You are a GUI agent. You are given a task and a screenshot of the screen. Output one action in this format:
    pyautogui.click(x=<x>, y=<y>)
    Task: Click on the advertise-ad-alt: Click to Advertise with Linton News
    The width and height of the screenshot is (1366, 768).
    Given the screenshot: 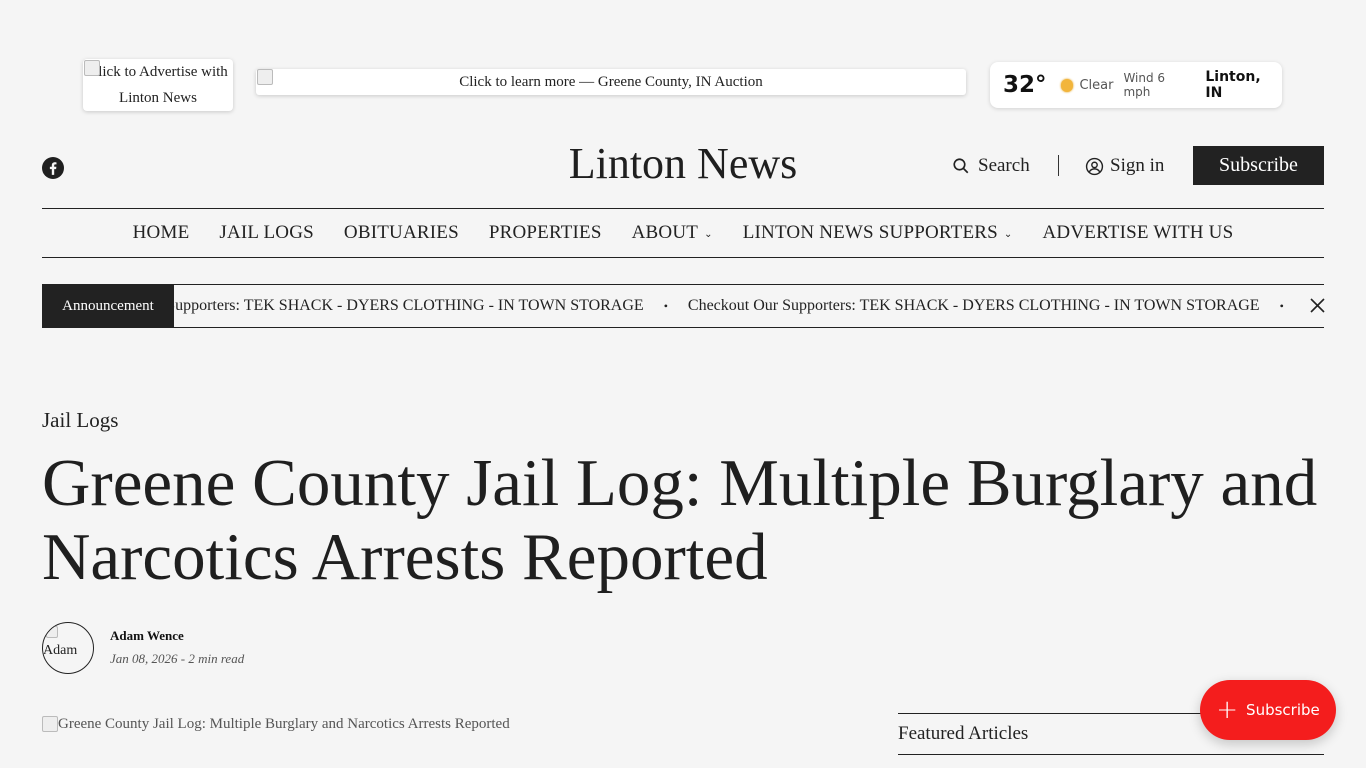 What is the action you would take?
    pyautogui.click(x=158, y=85)
    